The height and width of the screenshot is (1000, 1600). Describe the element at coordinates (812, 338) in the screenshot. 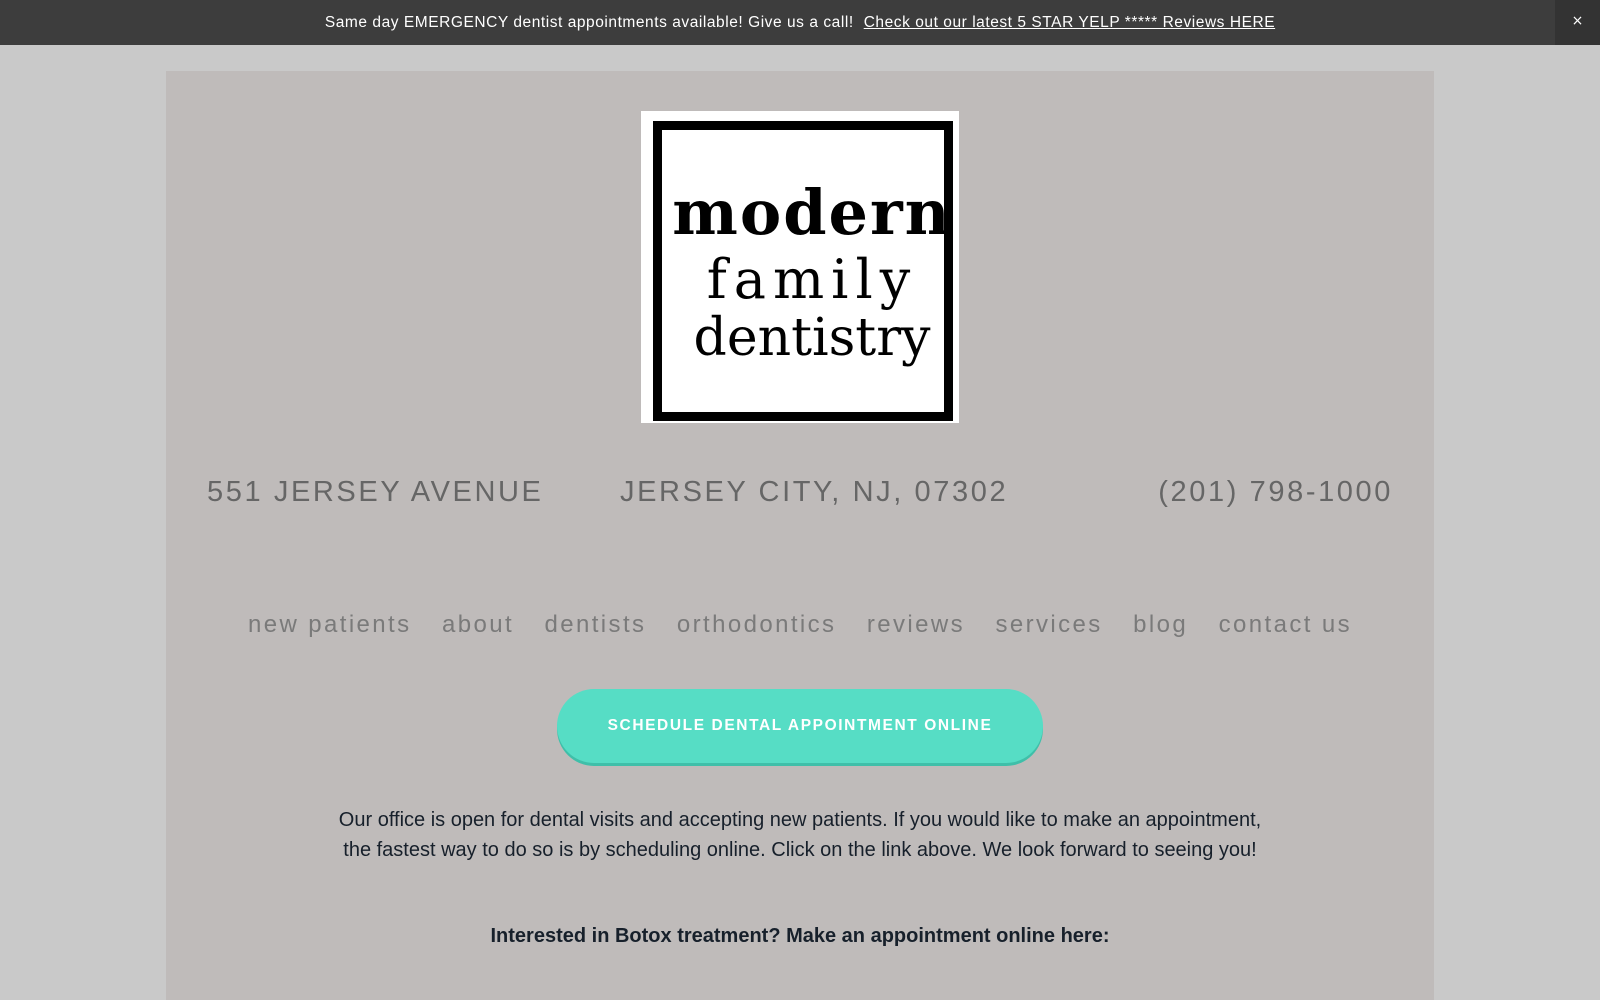

I see `logo-text-dentistry: dentistry` at that location.